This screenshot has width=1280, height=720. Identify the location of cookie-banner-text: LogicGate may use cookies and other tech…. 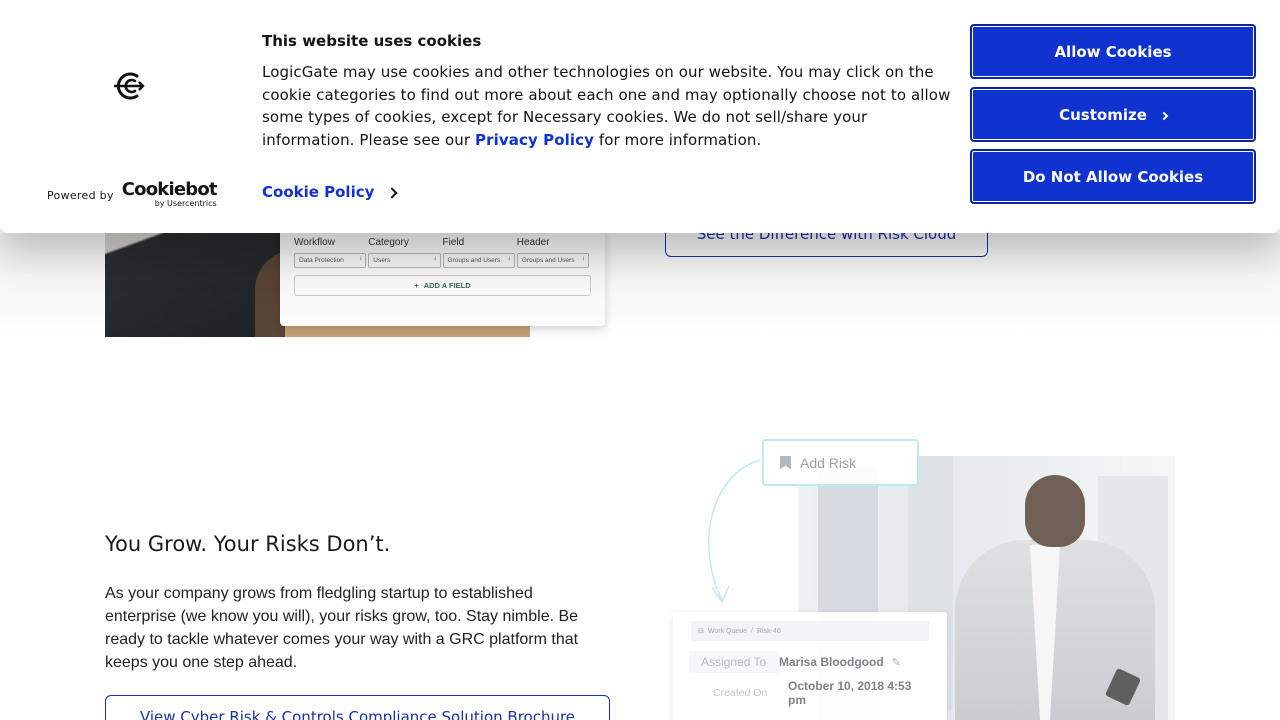
(606, 106).